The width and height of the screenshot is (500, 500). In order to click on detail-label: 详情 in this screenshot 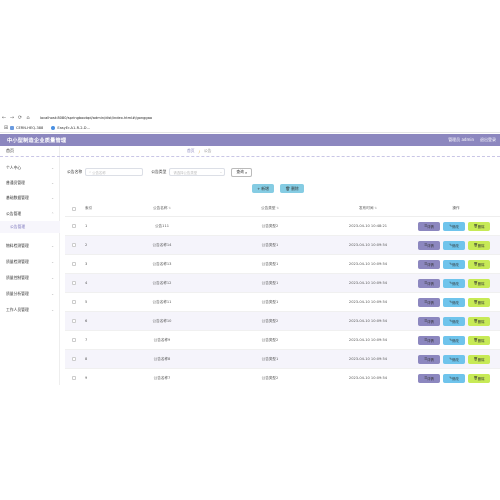, I will do `click(430, 283)`.